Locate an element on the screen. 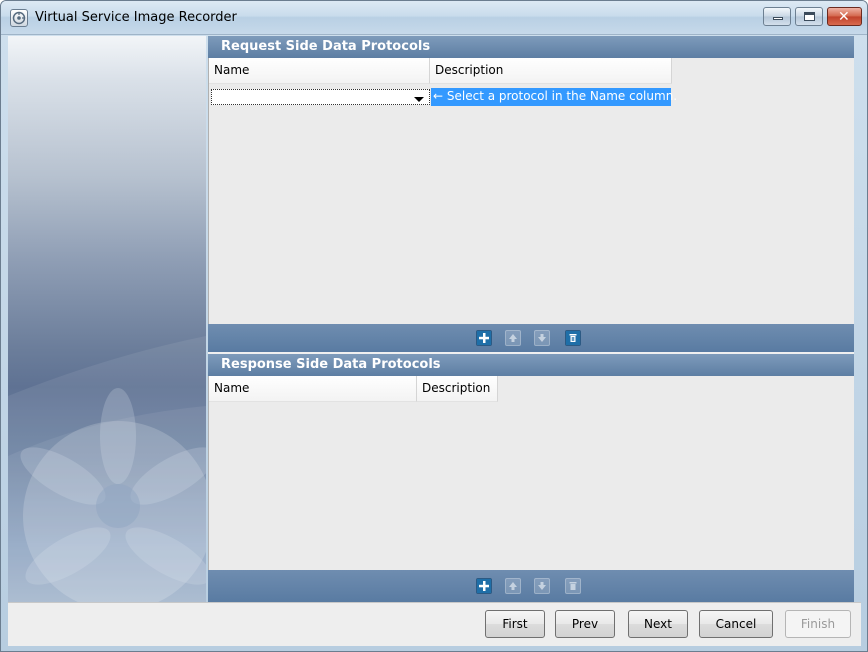  first-button: First is located at coordinates (515, 624).